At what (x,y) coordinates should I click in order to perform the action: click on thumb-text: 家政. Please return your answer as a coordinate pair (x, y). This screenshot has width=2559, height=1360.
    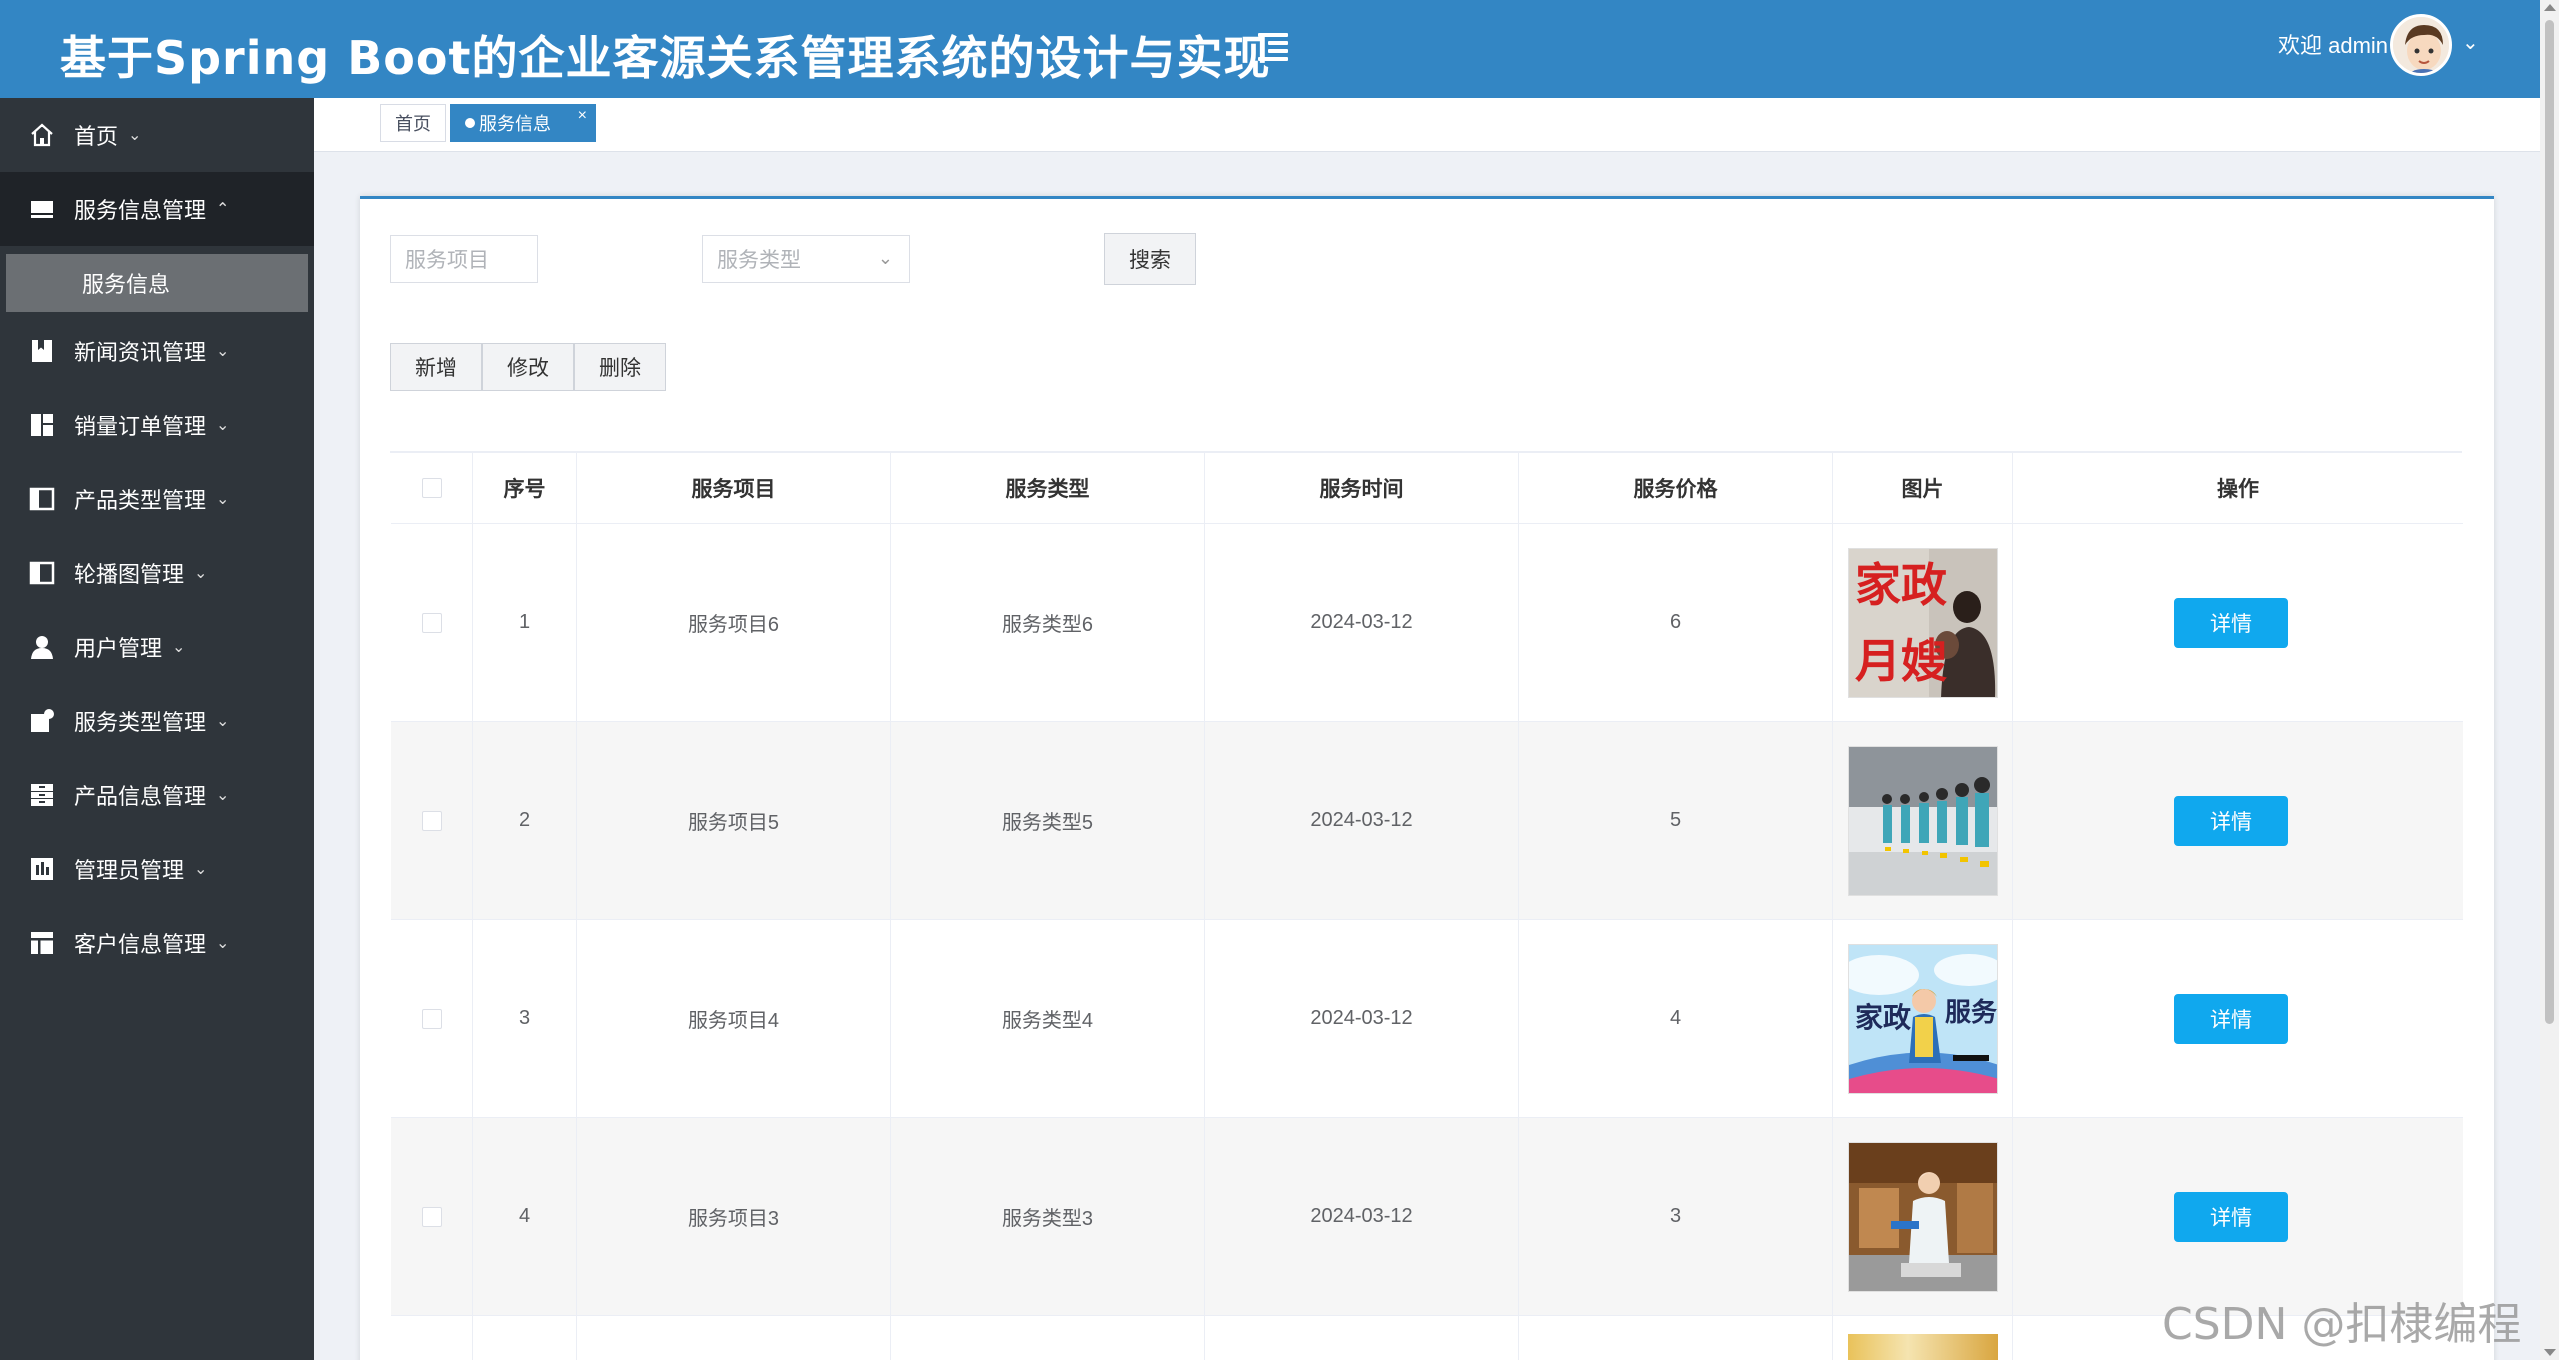
    Looking at the image, I should click on (1883, 1017).